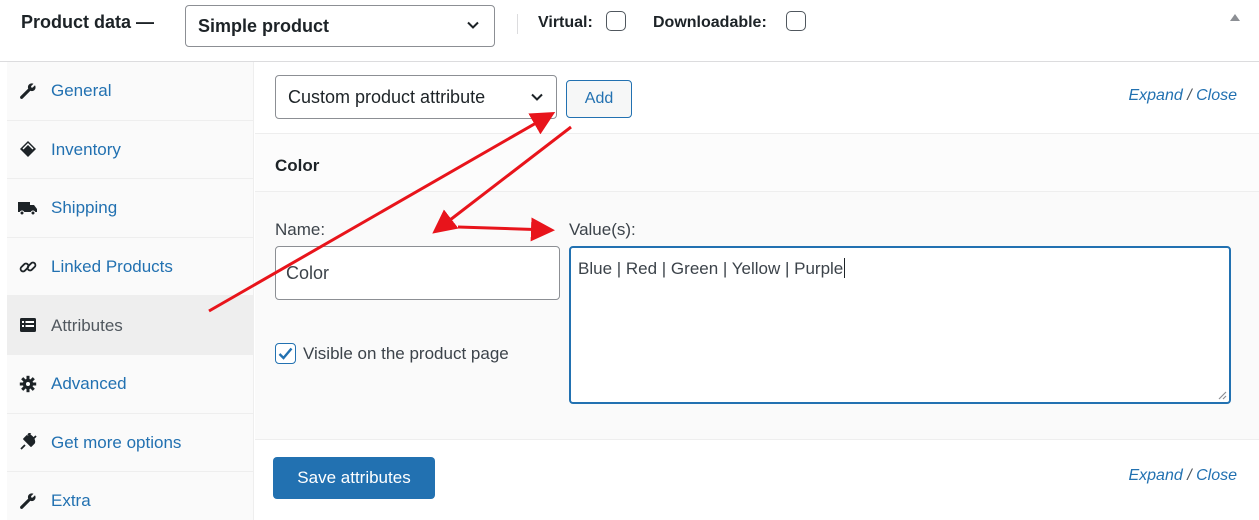  I want to click on attribute-values-text: Blue | Red | Green | Yellow | Purple, so click(711, 268).